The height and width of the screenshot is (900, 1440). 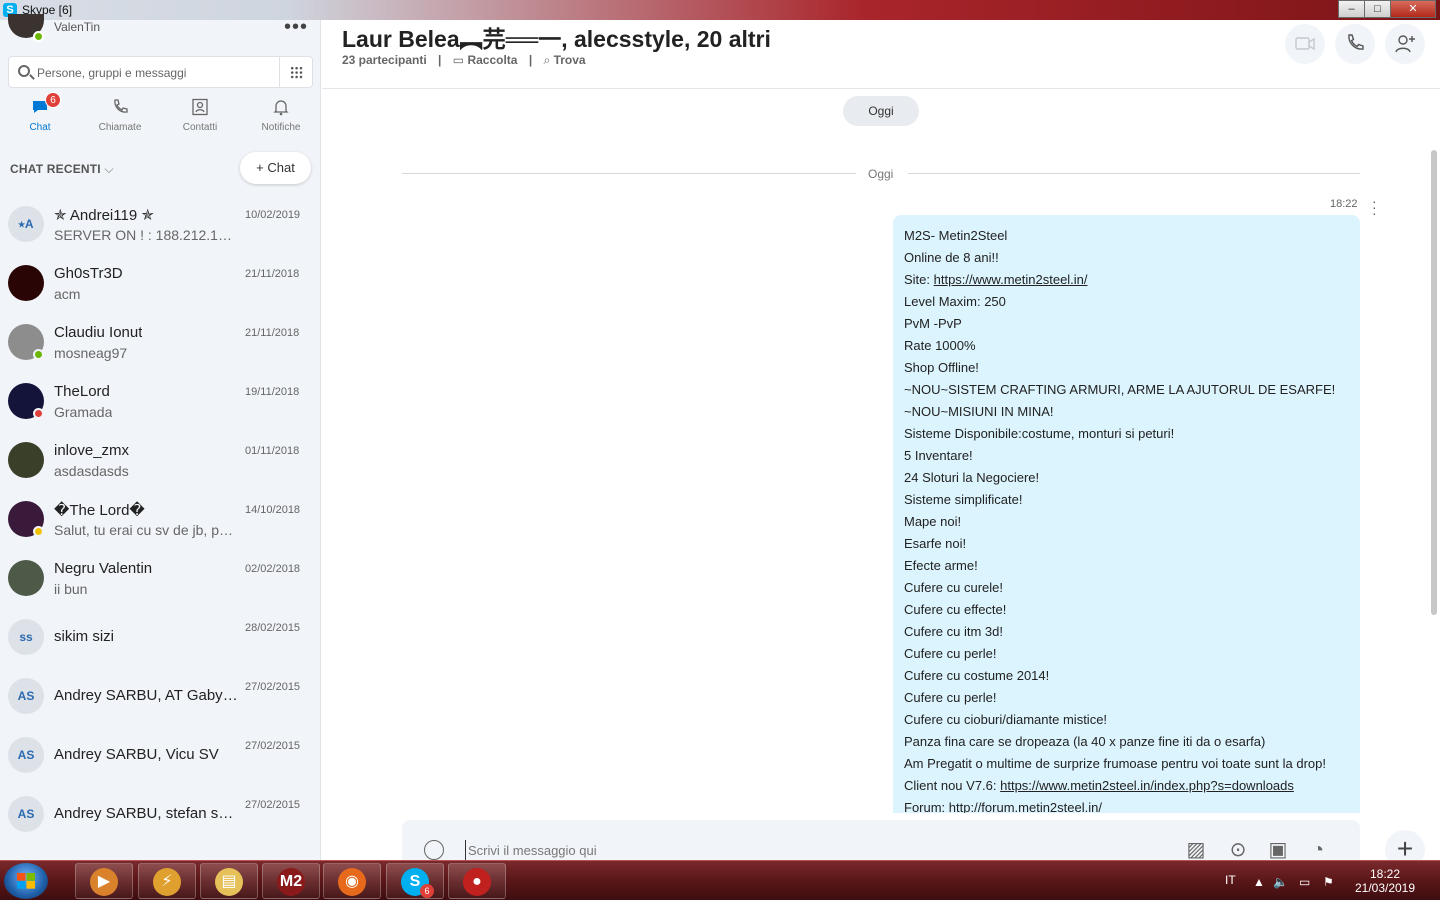 What do you see at coordinates (71, 589) in the screenshot?
I see `chat-preview: ii bun` at bounding box center [71, 589].